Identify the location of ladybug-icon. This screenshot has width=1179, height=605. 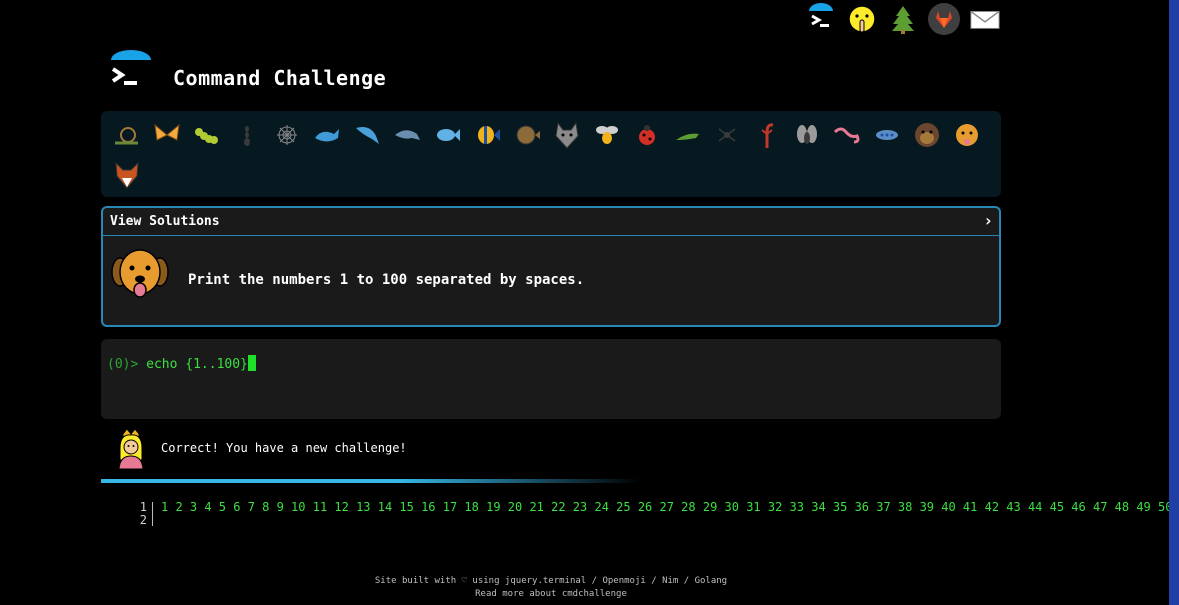
(647, 135).